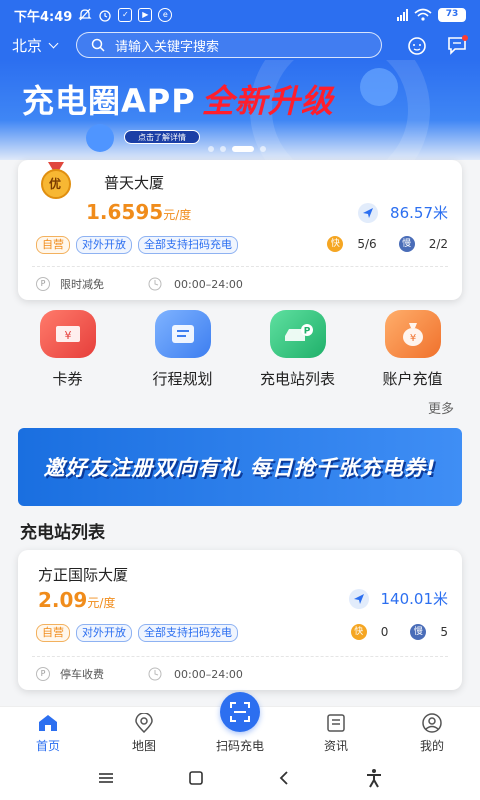 This screenshot has width=480, height=800. What do you see at coordinates (62, 533) in the screenshot?
I see `section-title: 充电站列表` at bounding box center [62, 533].